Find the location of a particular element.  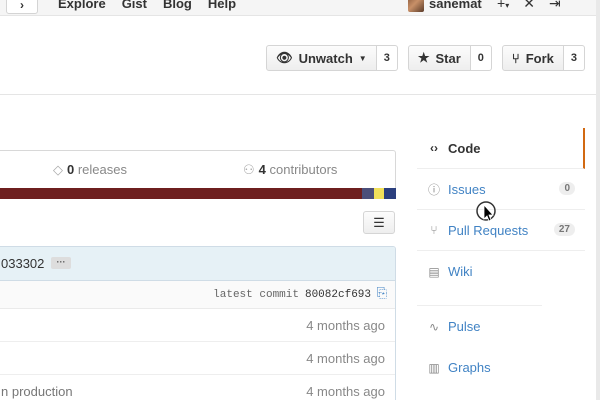

user-menu: sanemat is located at coordinates (445, 6).